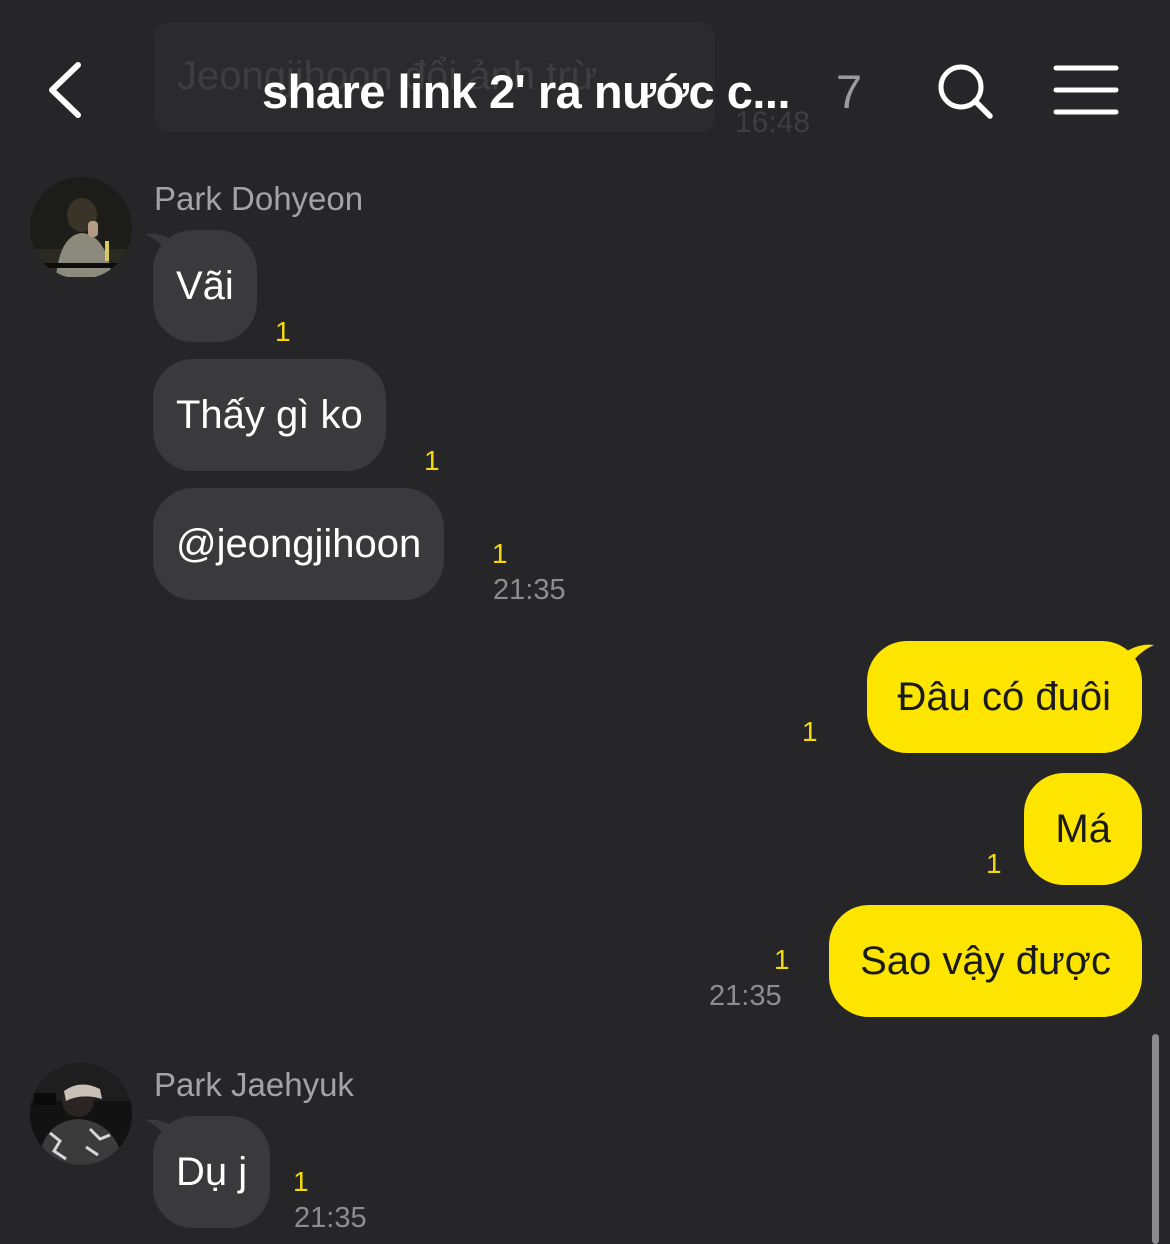 The image size is (1170, 1244). Describe the element at coordinates (212, 1172) in the screenshot. I see `message-bubble: Dụ j` at that location.